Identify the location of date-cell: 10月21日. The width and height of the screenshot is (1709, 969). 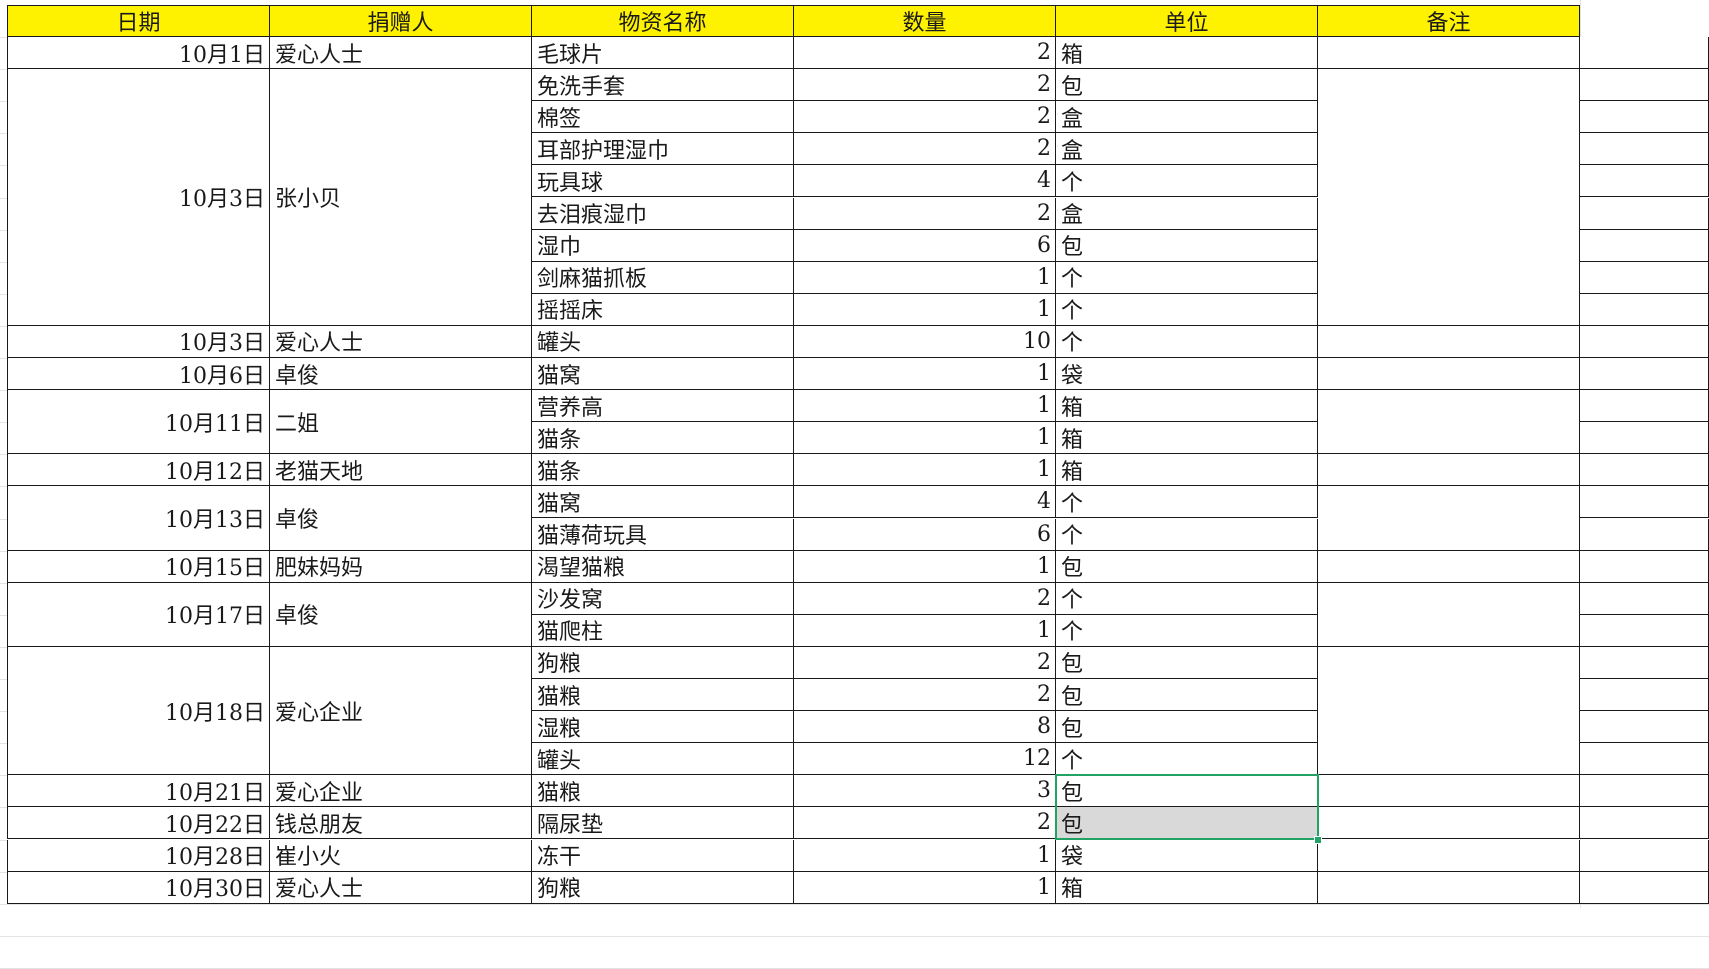
(138, 791).